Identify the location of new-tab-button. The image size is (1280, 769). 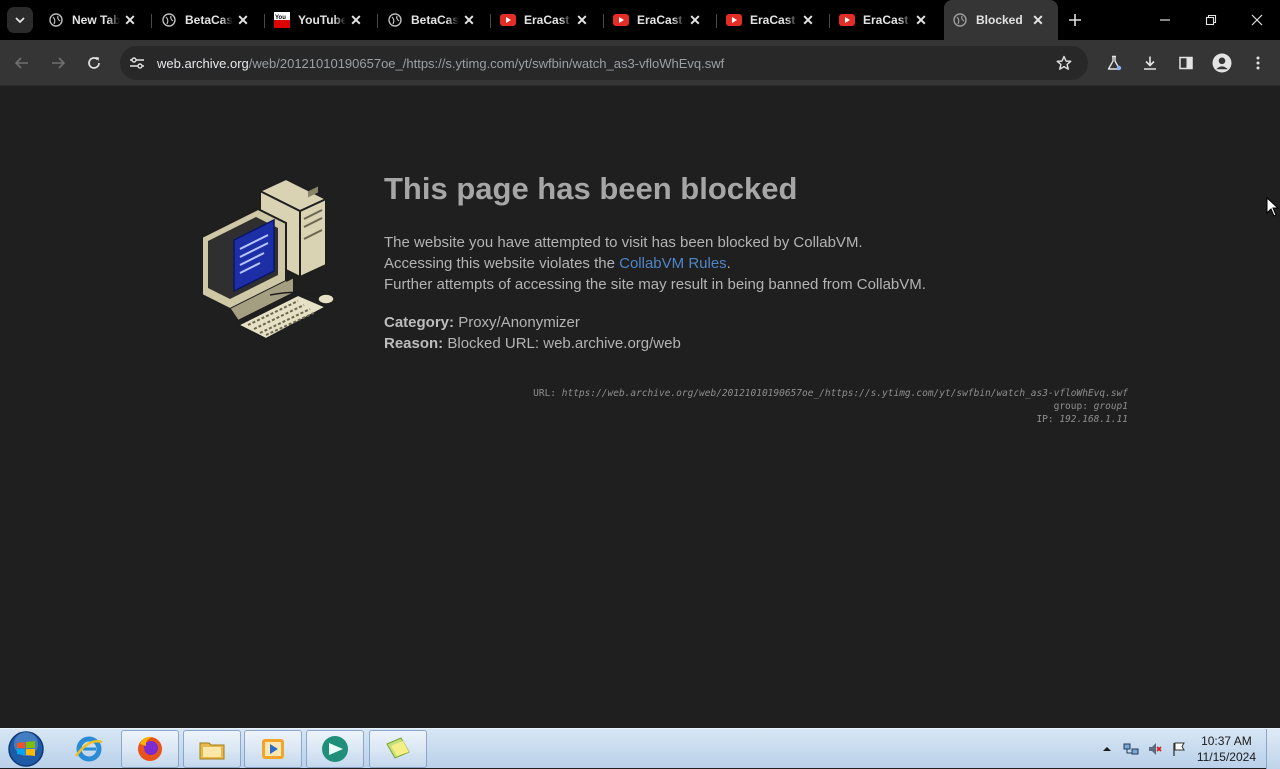
(1075, 20).